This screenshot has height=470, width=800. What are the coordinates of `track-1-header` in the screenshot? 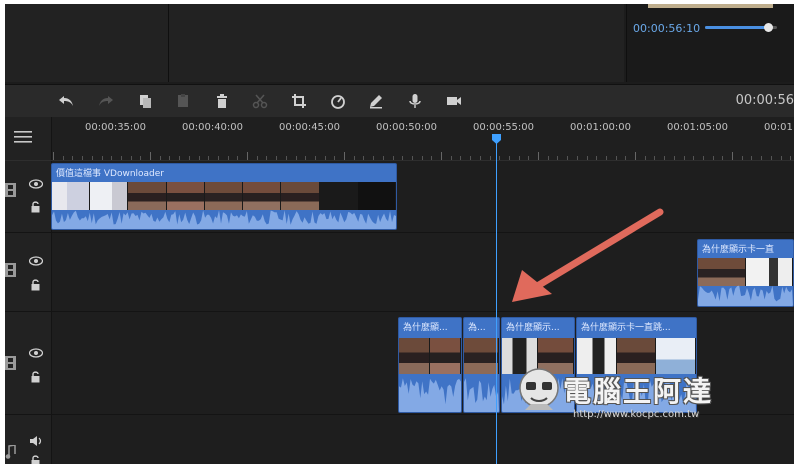 It's located at (28, 196).